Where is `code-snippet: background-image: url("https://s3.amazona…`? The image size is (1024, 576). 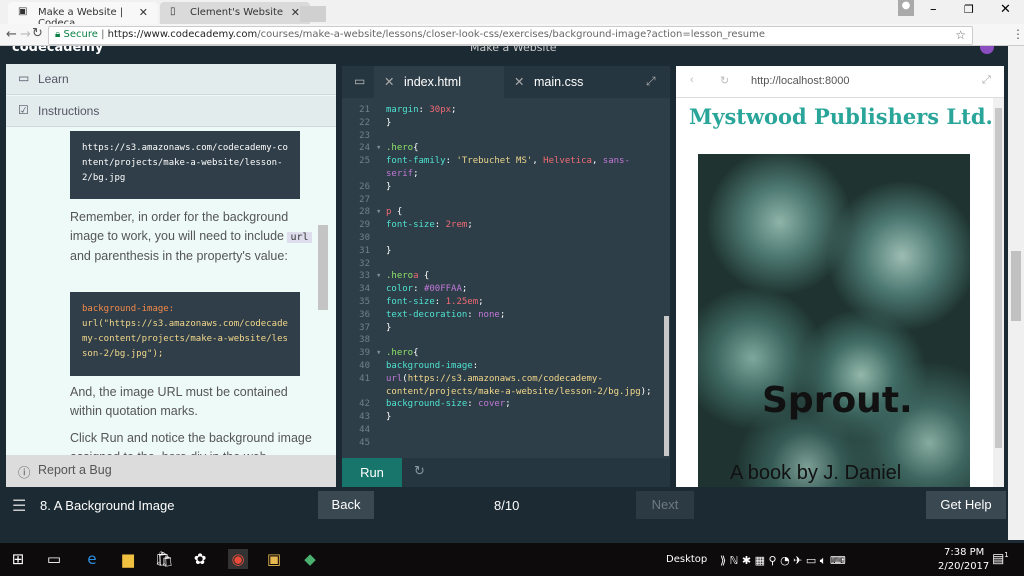
code-snippet: background-image: url("https://s3.amazona… is located at coordinates (185, 334).